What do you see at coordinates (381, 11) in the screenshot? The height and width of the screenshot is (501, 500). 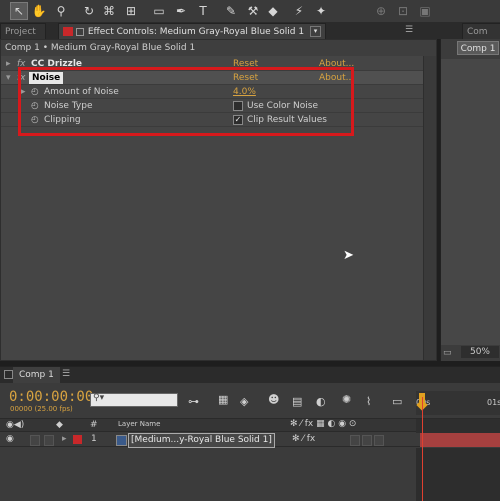 I see `axis-local-icon: ⊕` at bounding box center [381, 11].